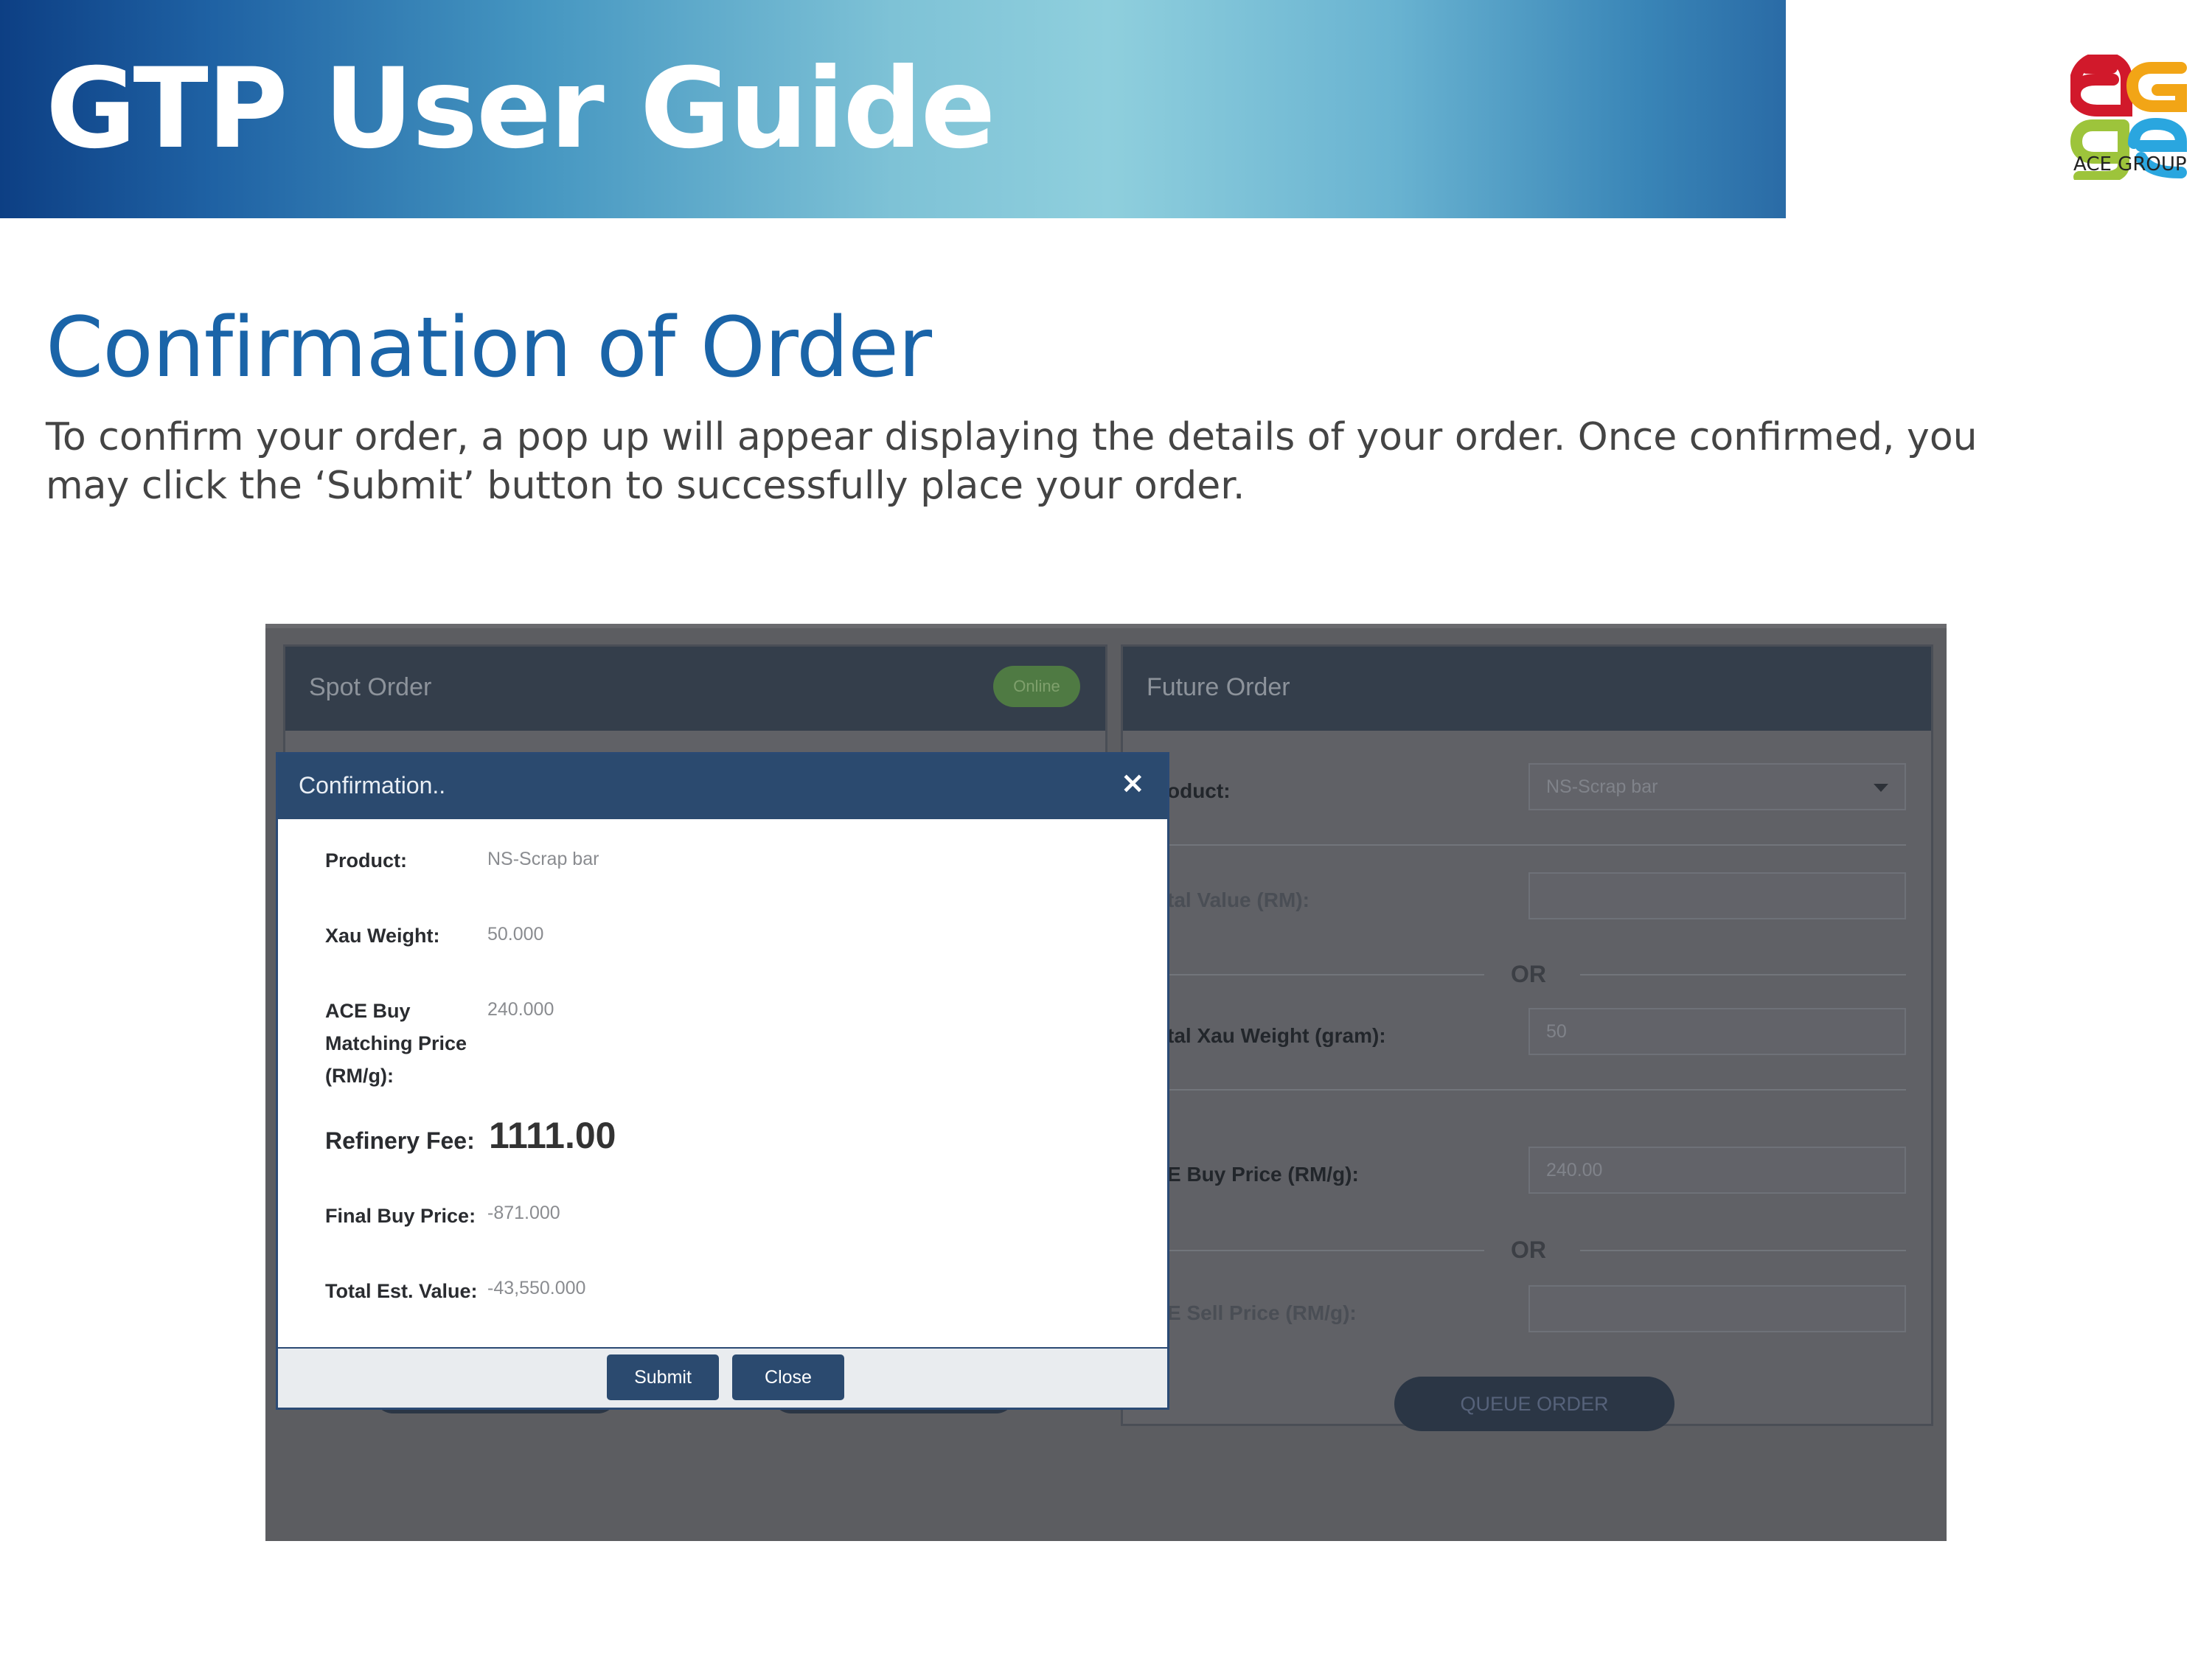 The height and width of the screenshot is (1659, 2212). I want to click on dialog-title: Confirmation.., so click(372, 785).